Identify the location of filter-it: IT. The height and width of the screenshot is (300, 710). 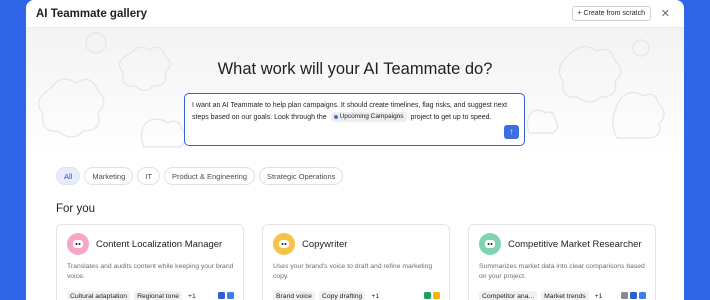
(148, 176).